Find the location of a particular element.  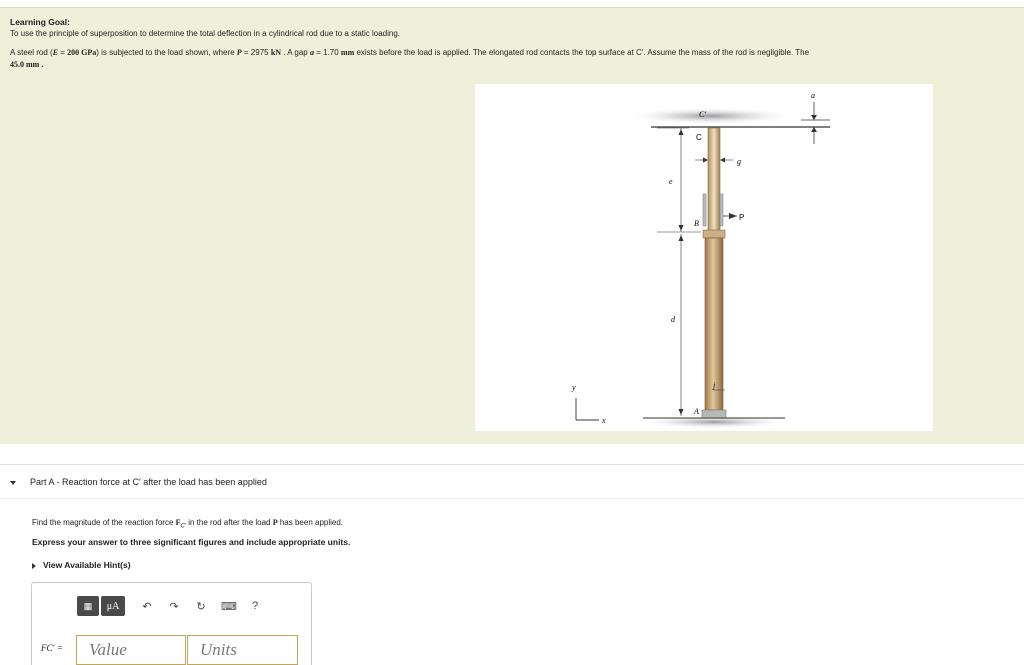

value-input: Value is located at coordinates (131, 650).